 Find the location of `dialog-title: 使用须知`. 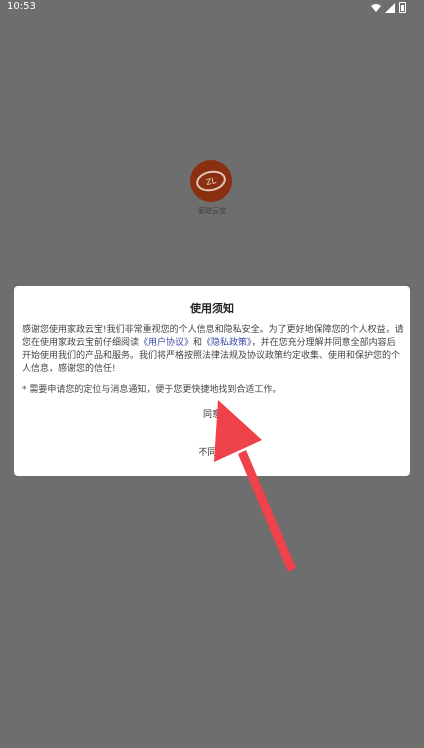

dialog-title: 使用须知 is located at coordinates (212, 308).